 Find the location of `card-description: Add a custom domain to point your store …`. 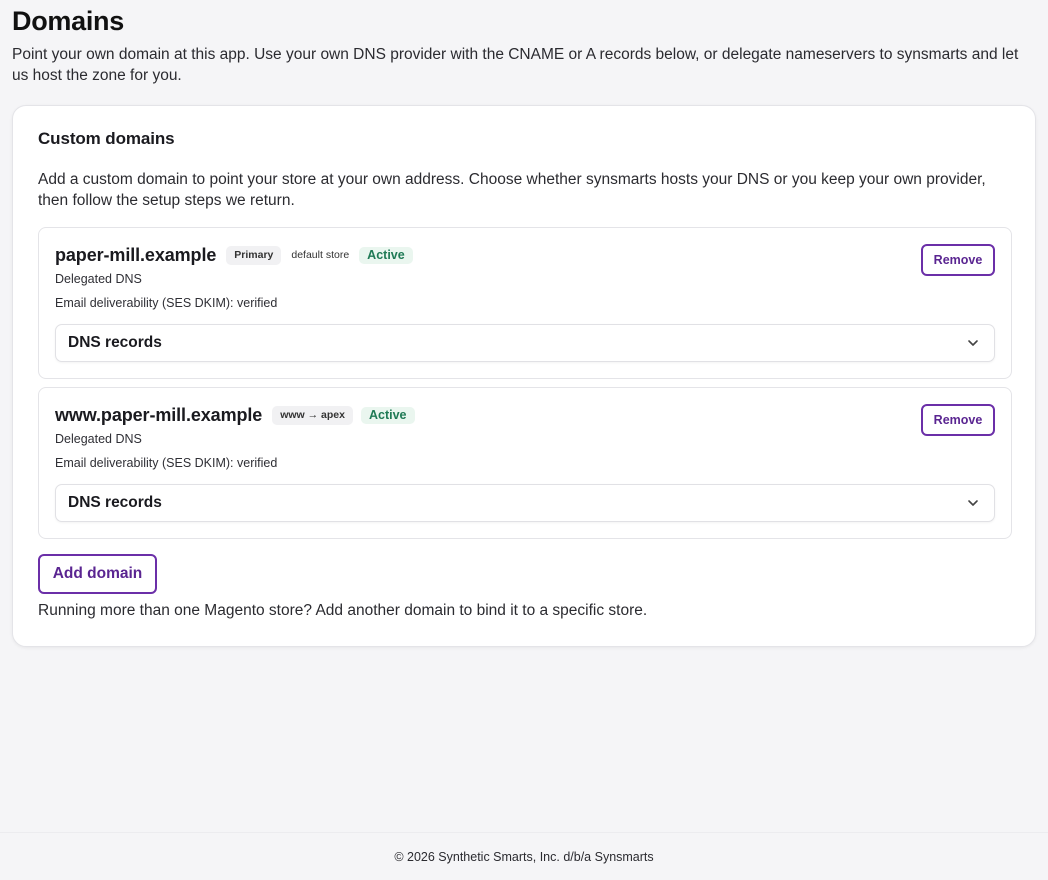

card-description: Add a custom domain to point your store … is located at coordinates (512, 190).